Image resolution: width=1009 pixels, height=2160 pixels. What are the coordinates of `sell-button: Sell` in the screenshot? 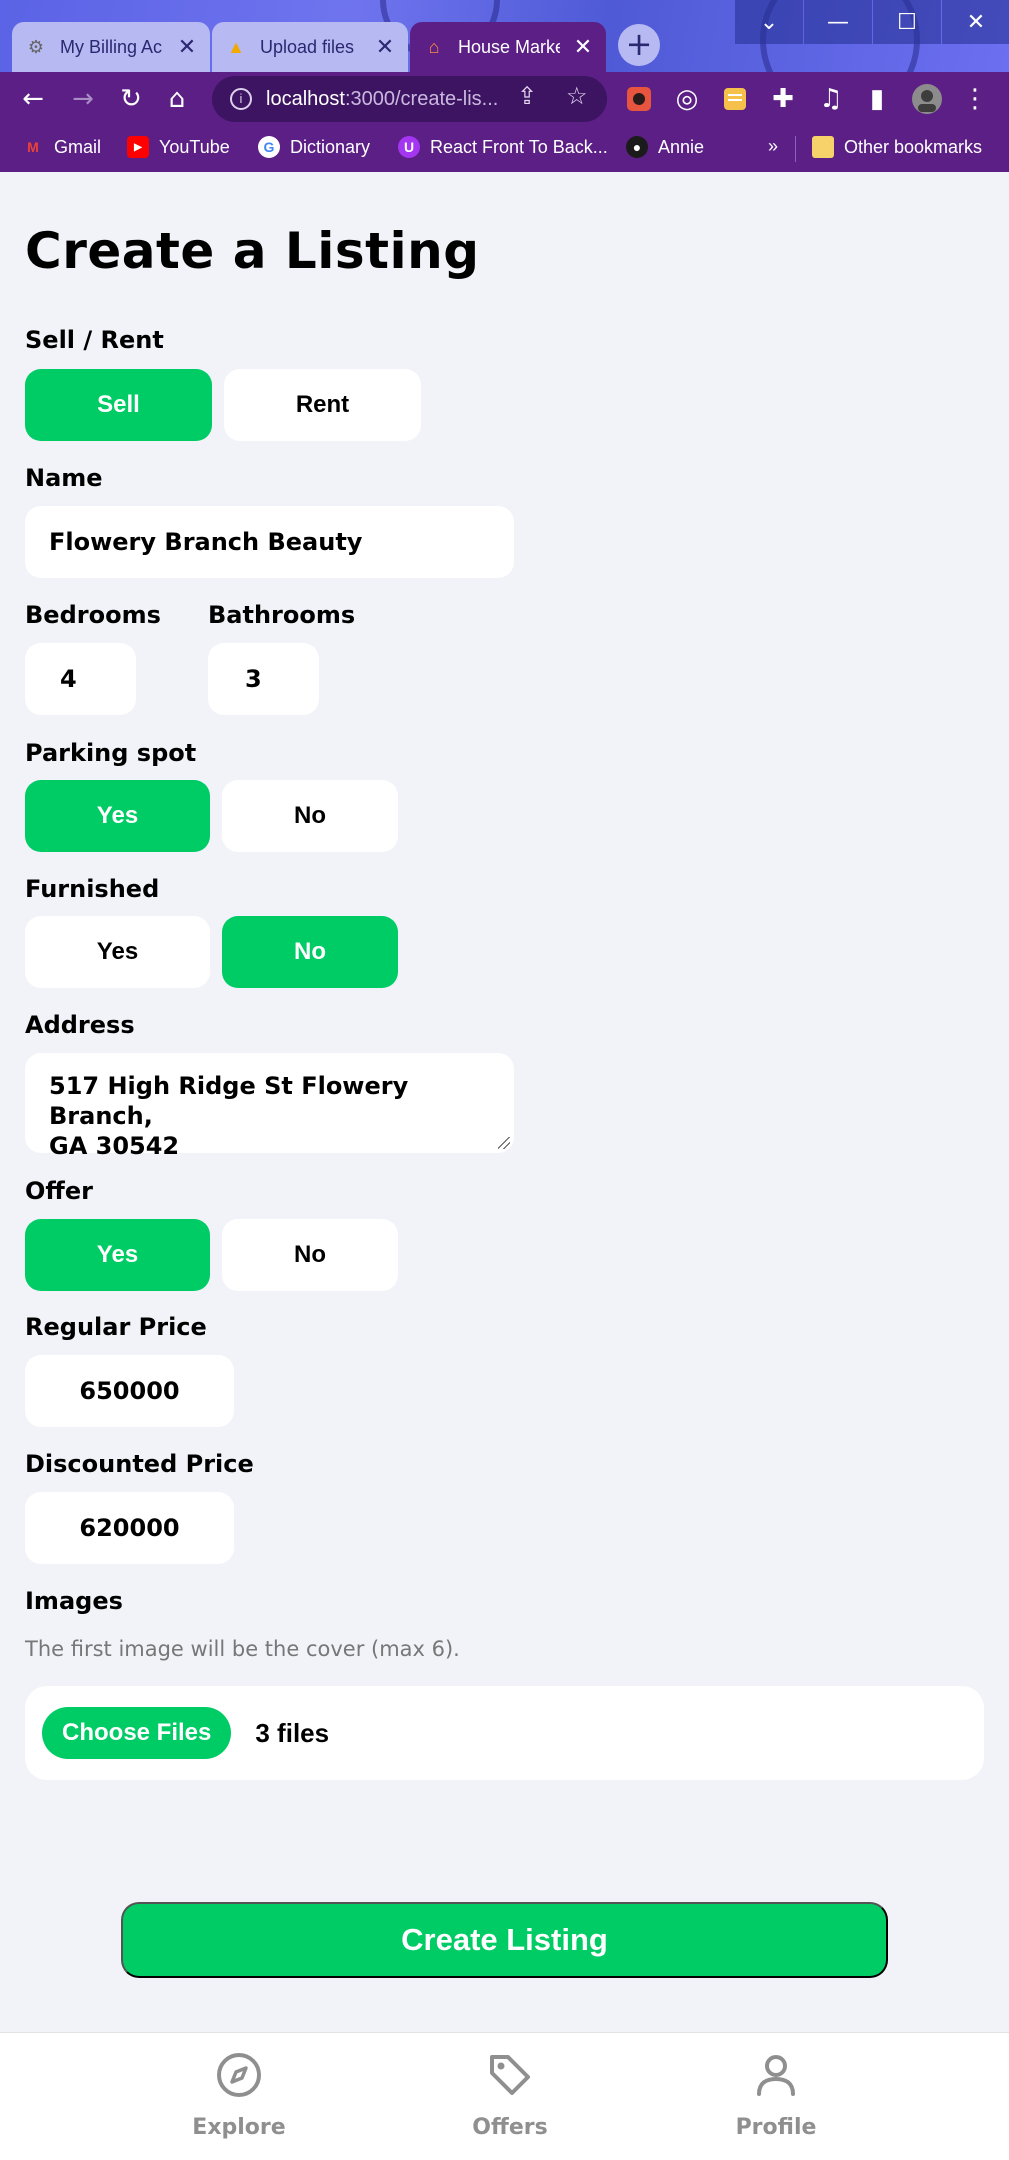 It's located at (118, 405).